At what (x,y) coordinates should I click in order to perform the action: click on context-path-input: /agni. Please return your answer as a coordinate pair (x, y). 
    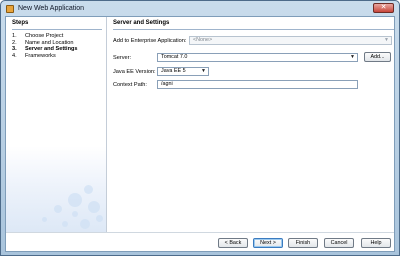
    Looking at the image, I should click on (257, 84).